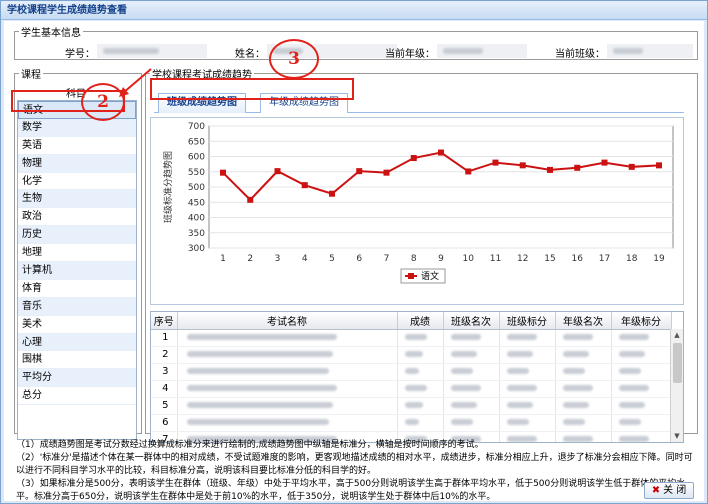  Describe the element at coordinates (164, 355) in the screenshot. I see `row-index: 2` at that location.